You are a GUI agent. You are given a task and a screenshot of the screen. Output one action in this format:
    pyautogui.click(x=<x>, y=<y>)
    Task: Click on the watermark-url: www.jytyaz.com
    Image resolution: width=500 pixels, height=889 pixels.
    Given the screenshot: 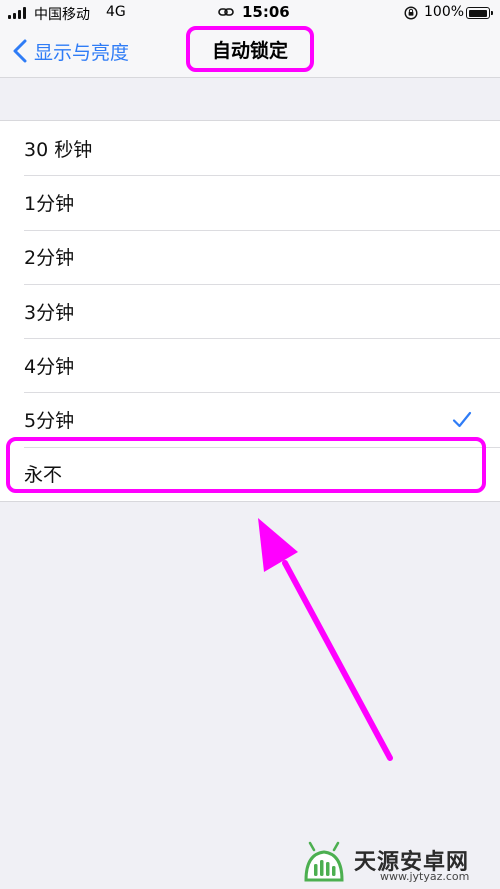 What is the action you would take?
    pyautogui.click(x=425, y=876)
    